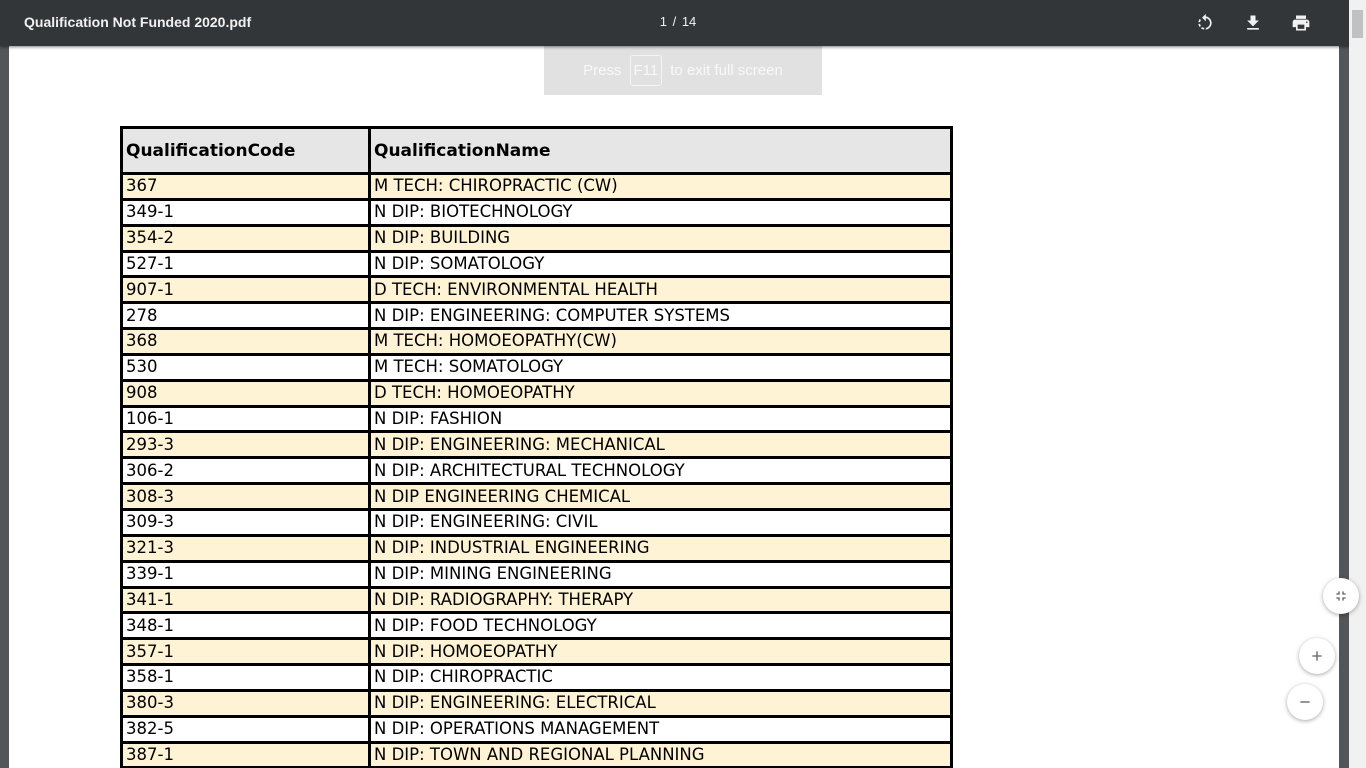 Image resolution: width=1366 pixels, height=768 pixels. I want to click on zoom-in-icon, so click(1317, 656).